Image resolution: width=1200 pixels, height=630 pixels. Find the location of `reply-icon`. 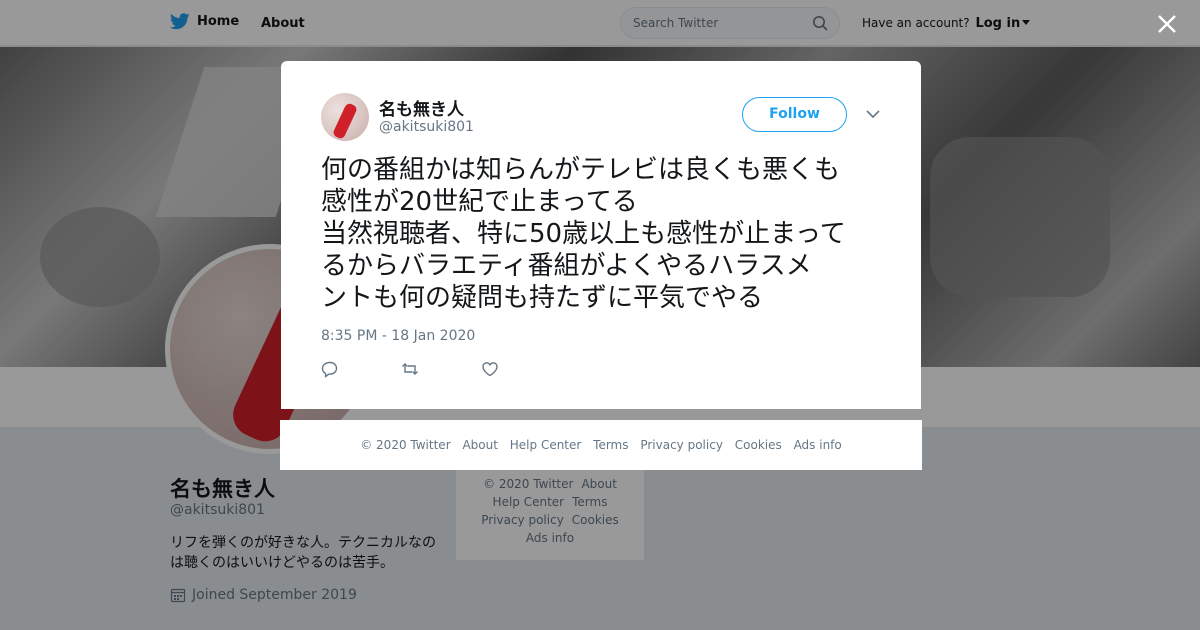

reply-icon is located at coordinates (329, 369).